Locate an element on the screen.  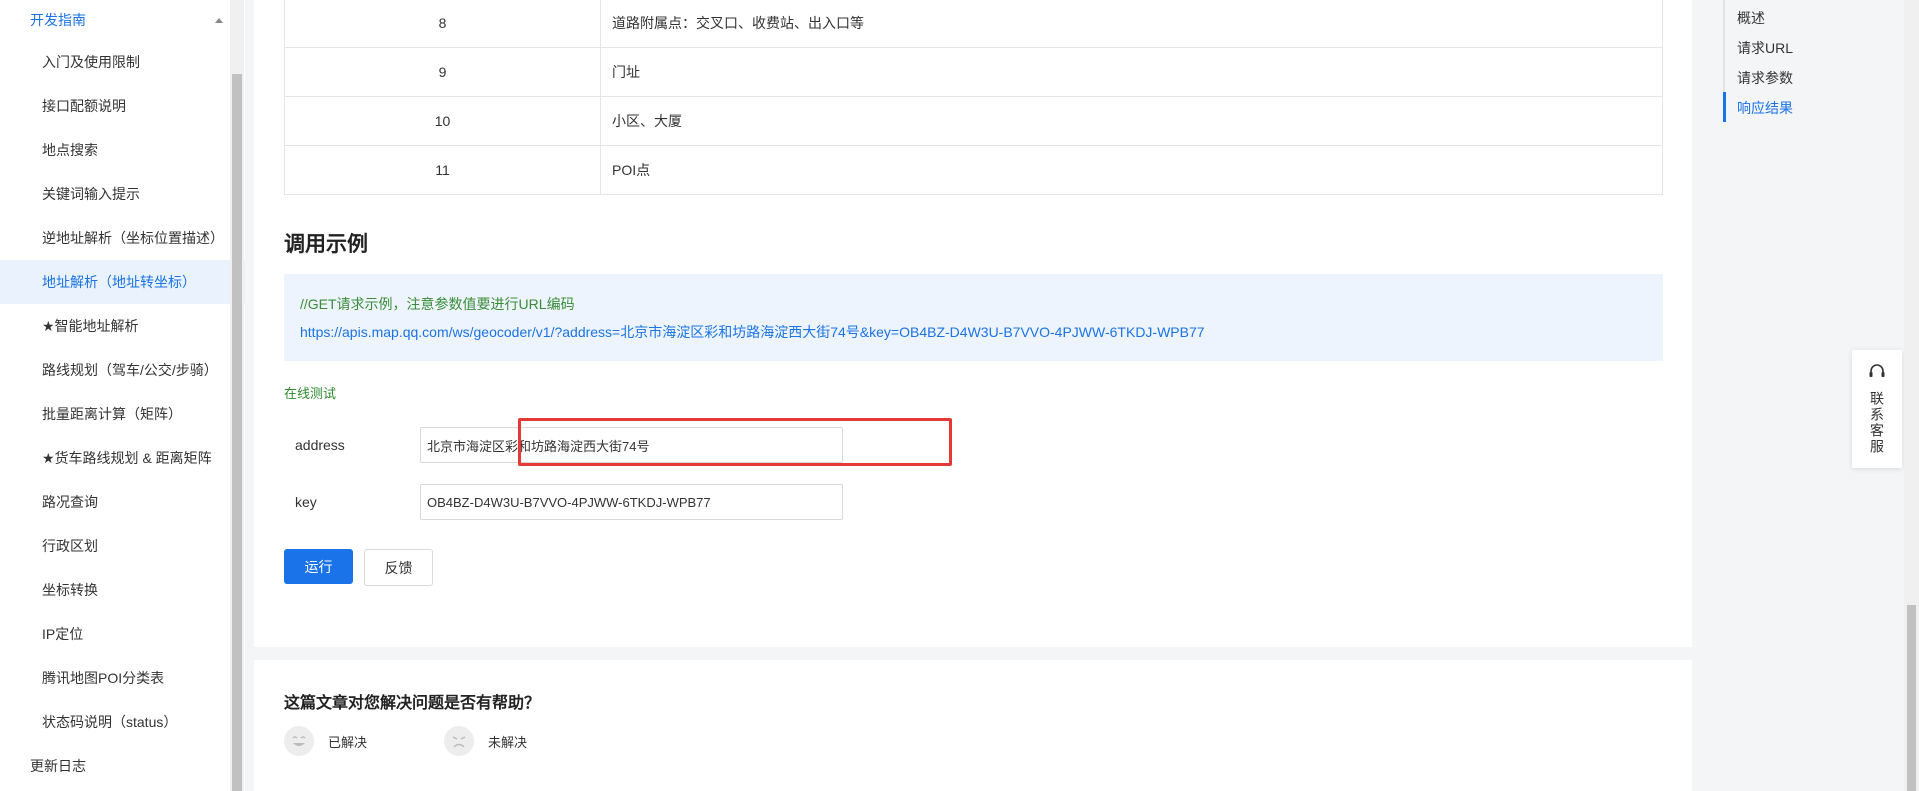
unsolved-label: 未解决 is located at coordinates (508, 742).